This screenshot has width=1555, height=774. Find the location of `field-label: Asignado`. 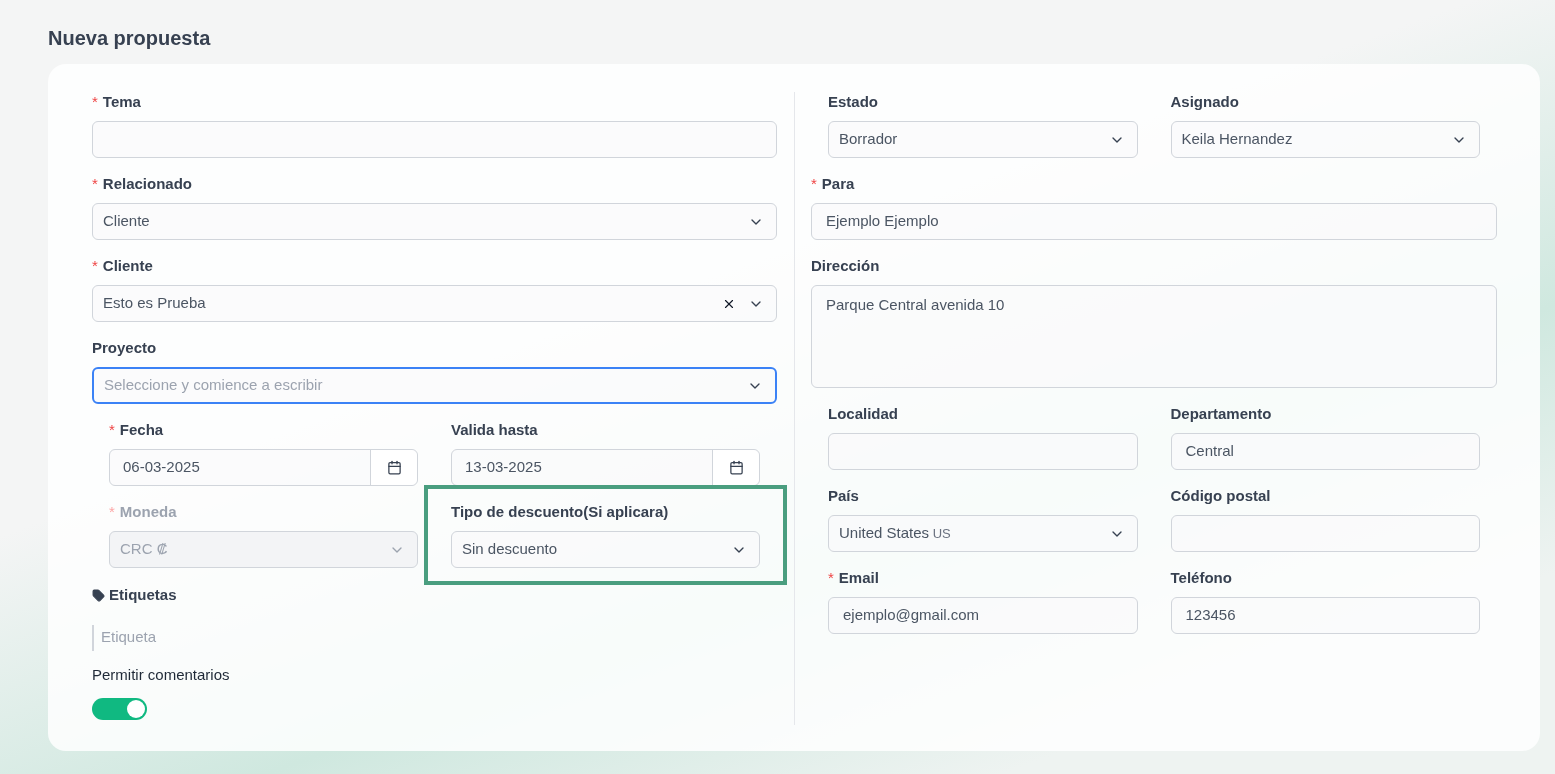

field-label: Asignado is located at coordinates (1204, 101).